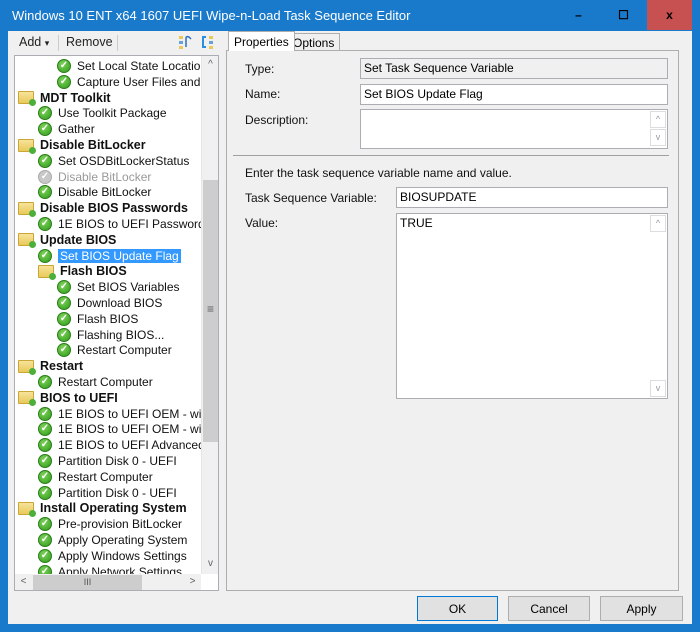  I want to click on tree-item-label: Flash BIOS, so click(93, 271).